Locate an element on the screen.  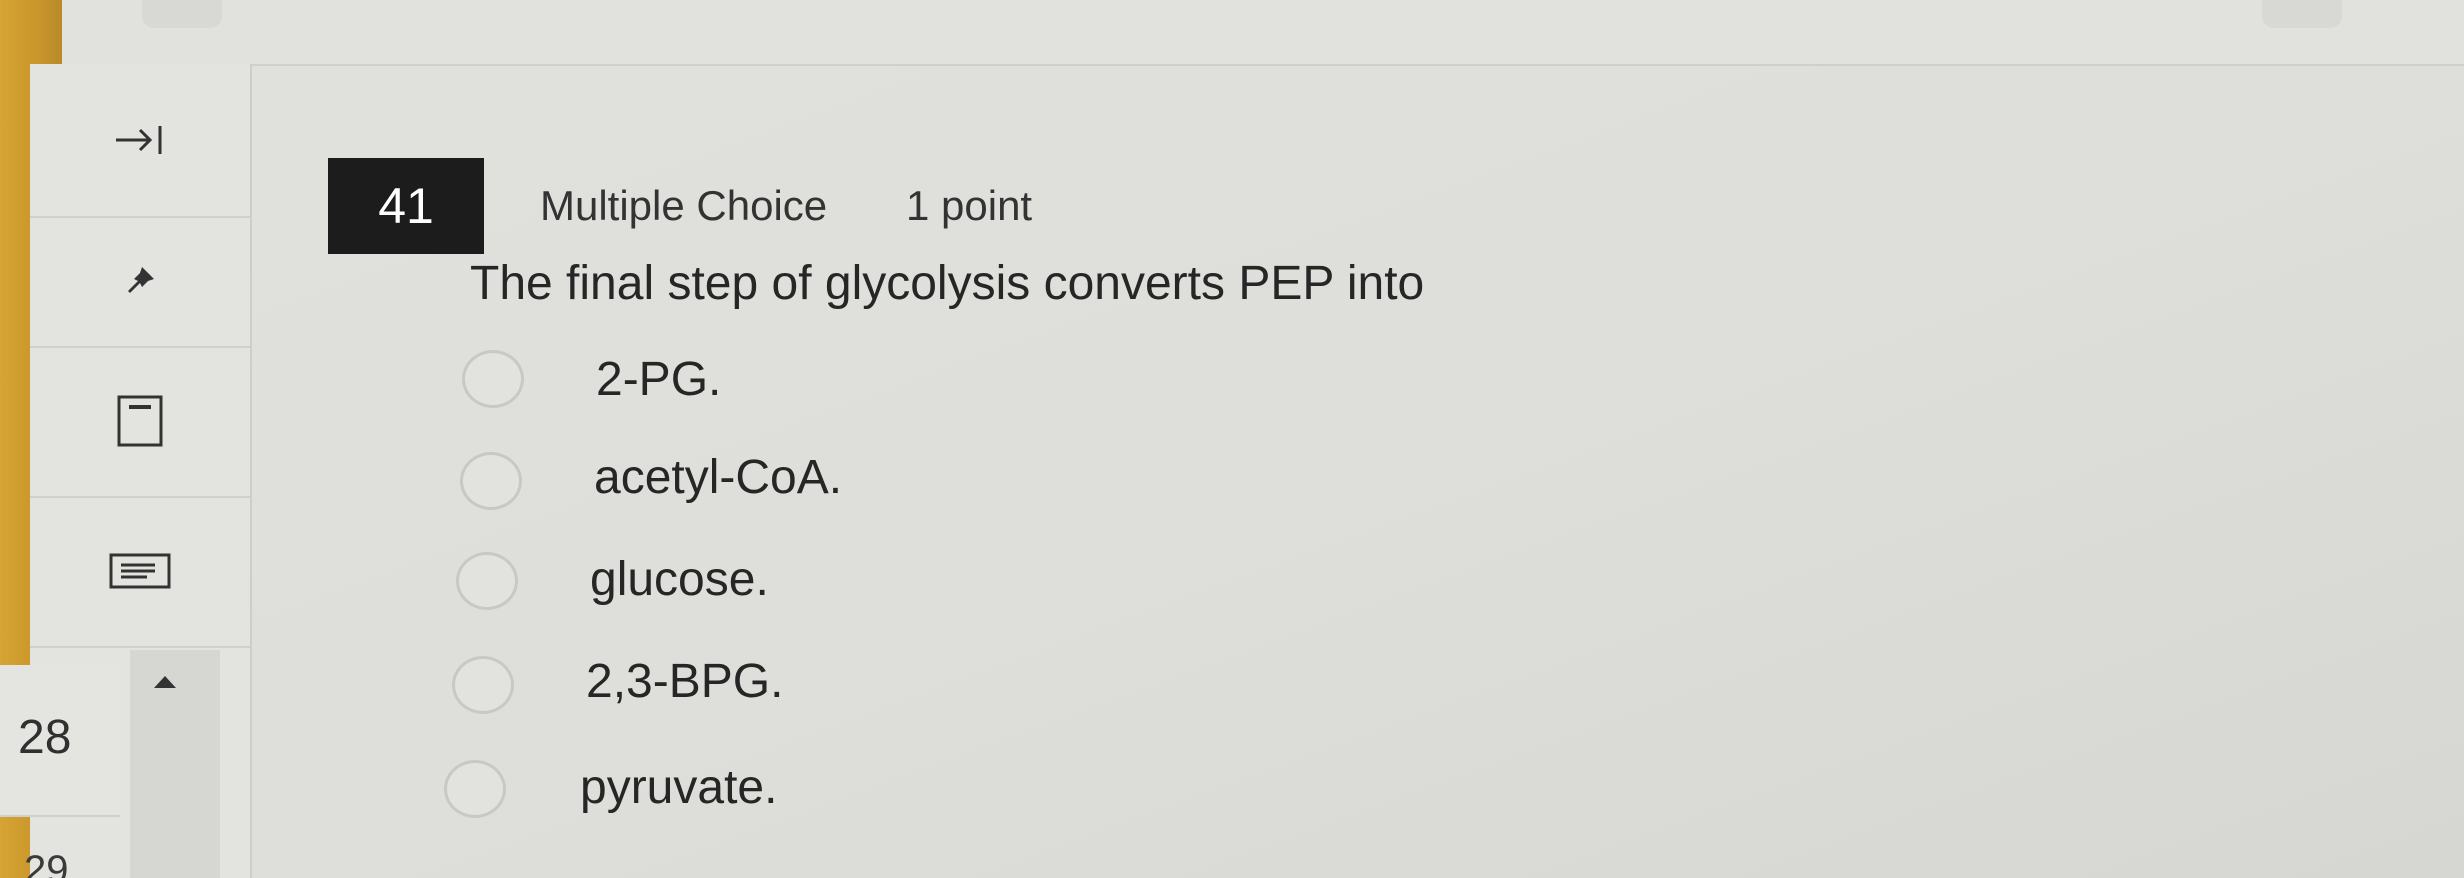
question-type: Multiple Choice is located at coordinates (684, 205).